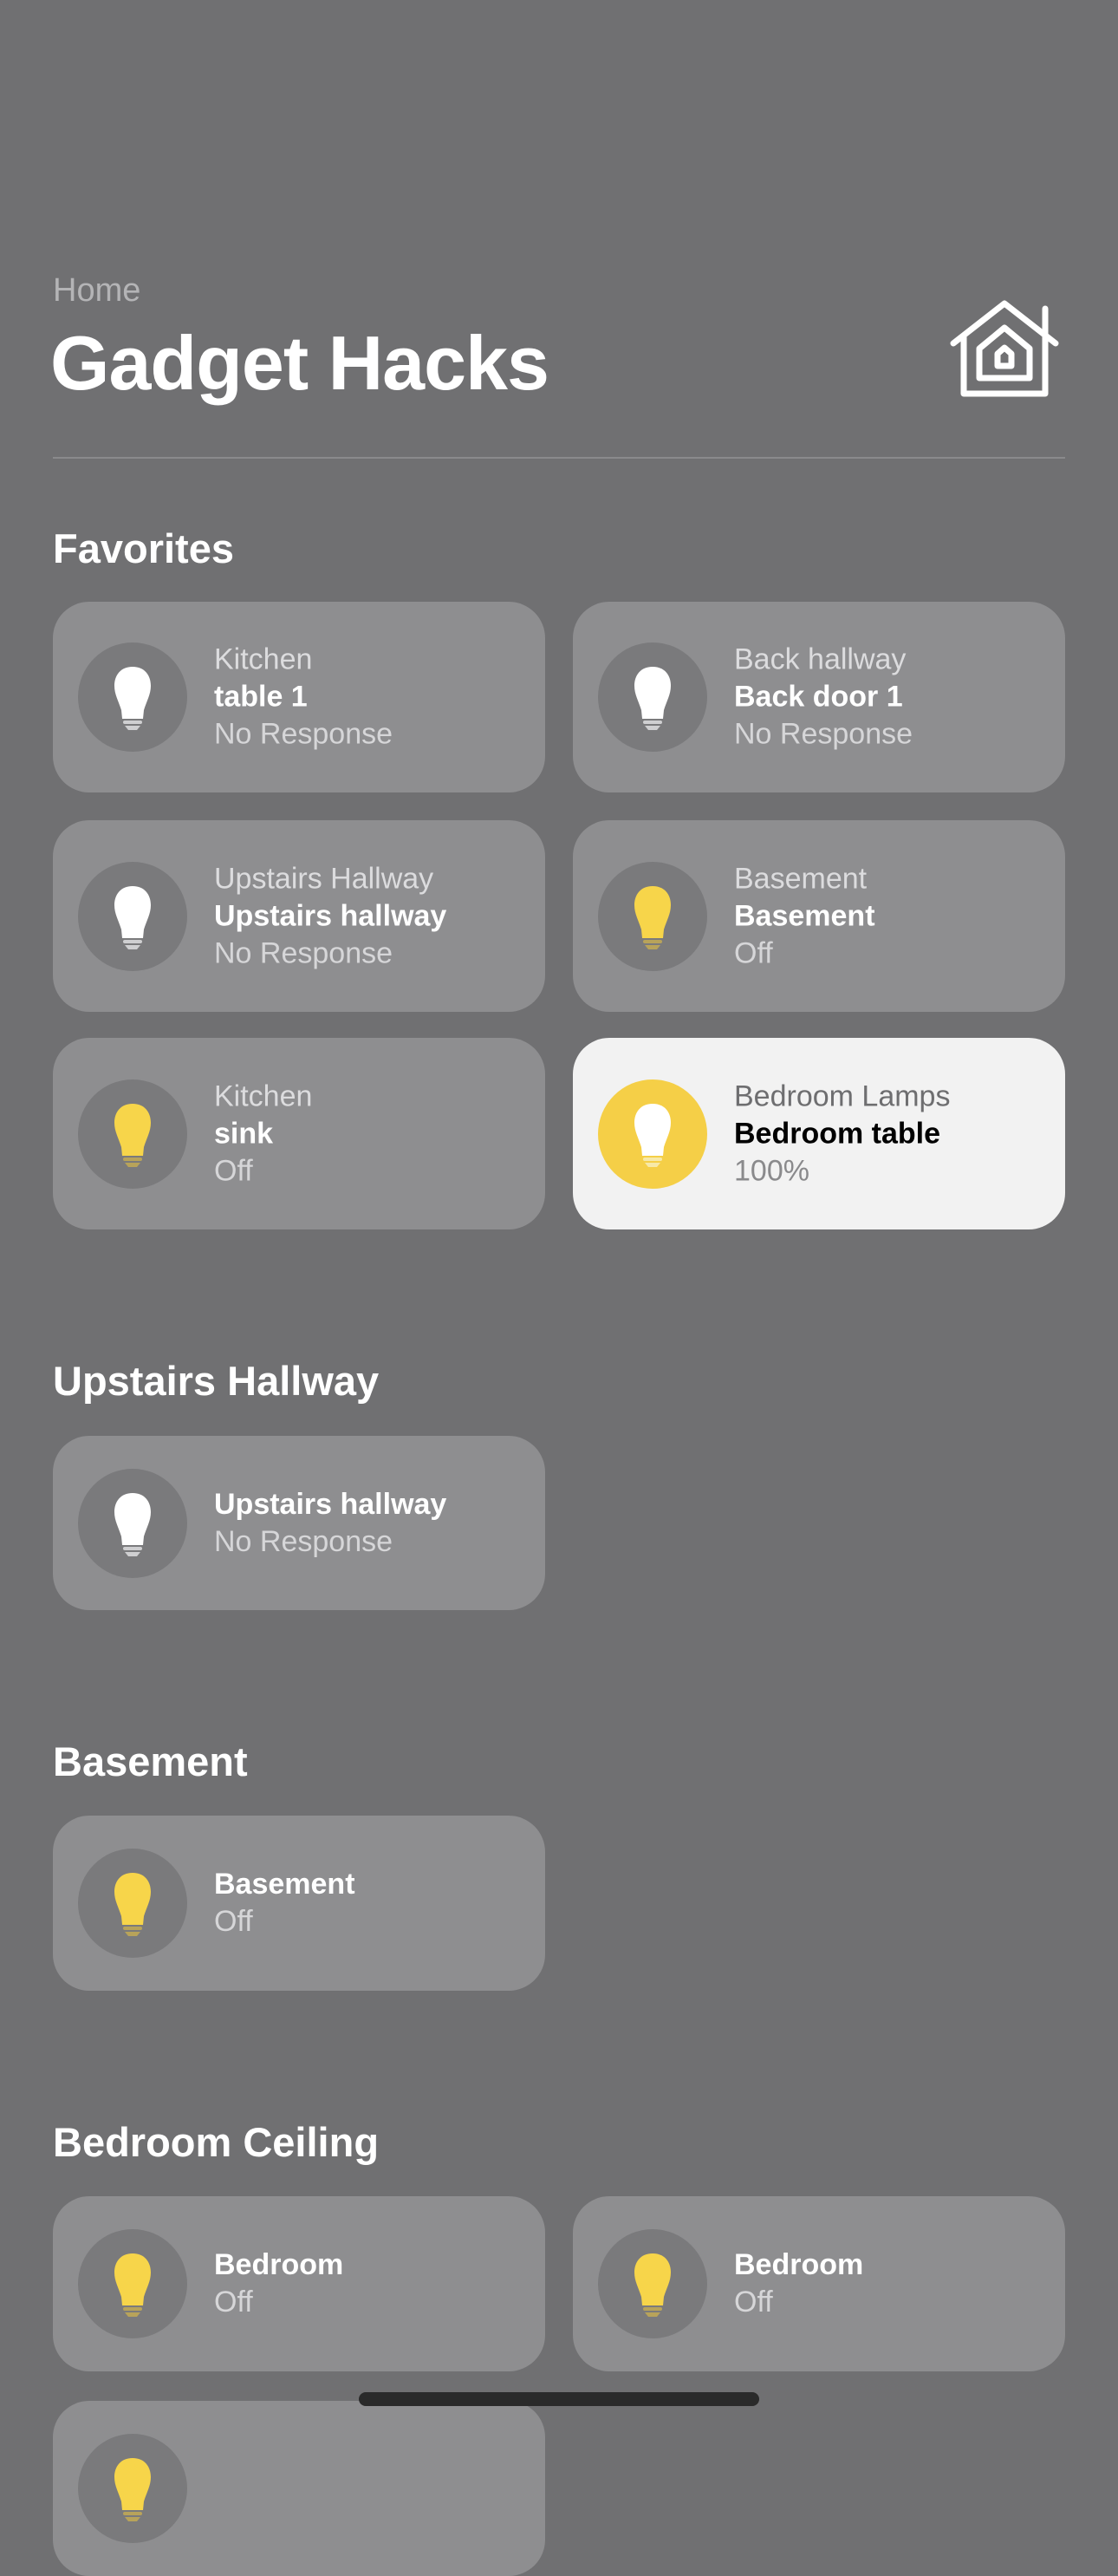 The image size is (1118, 2576). I want to click on accessory-name: sink, so click(244, 1134).